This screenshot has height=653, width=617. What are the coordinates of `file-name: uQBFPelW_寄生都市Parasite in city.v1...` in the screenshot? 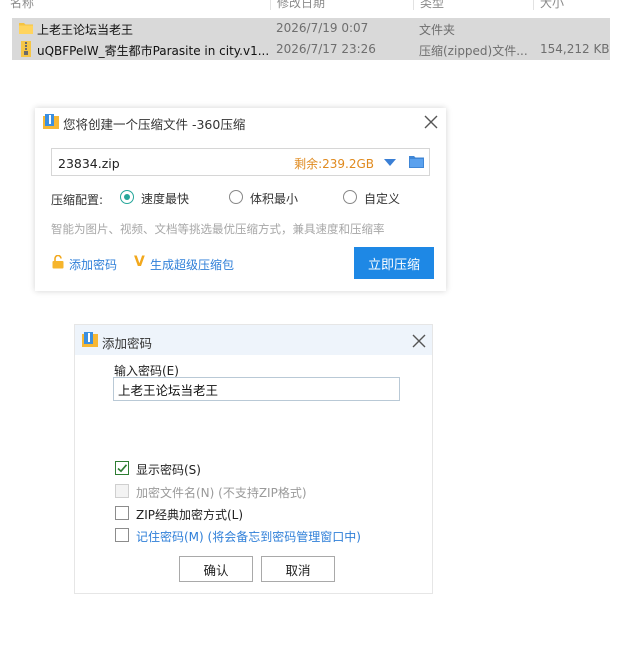 It's located at (153, 51).